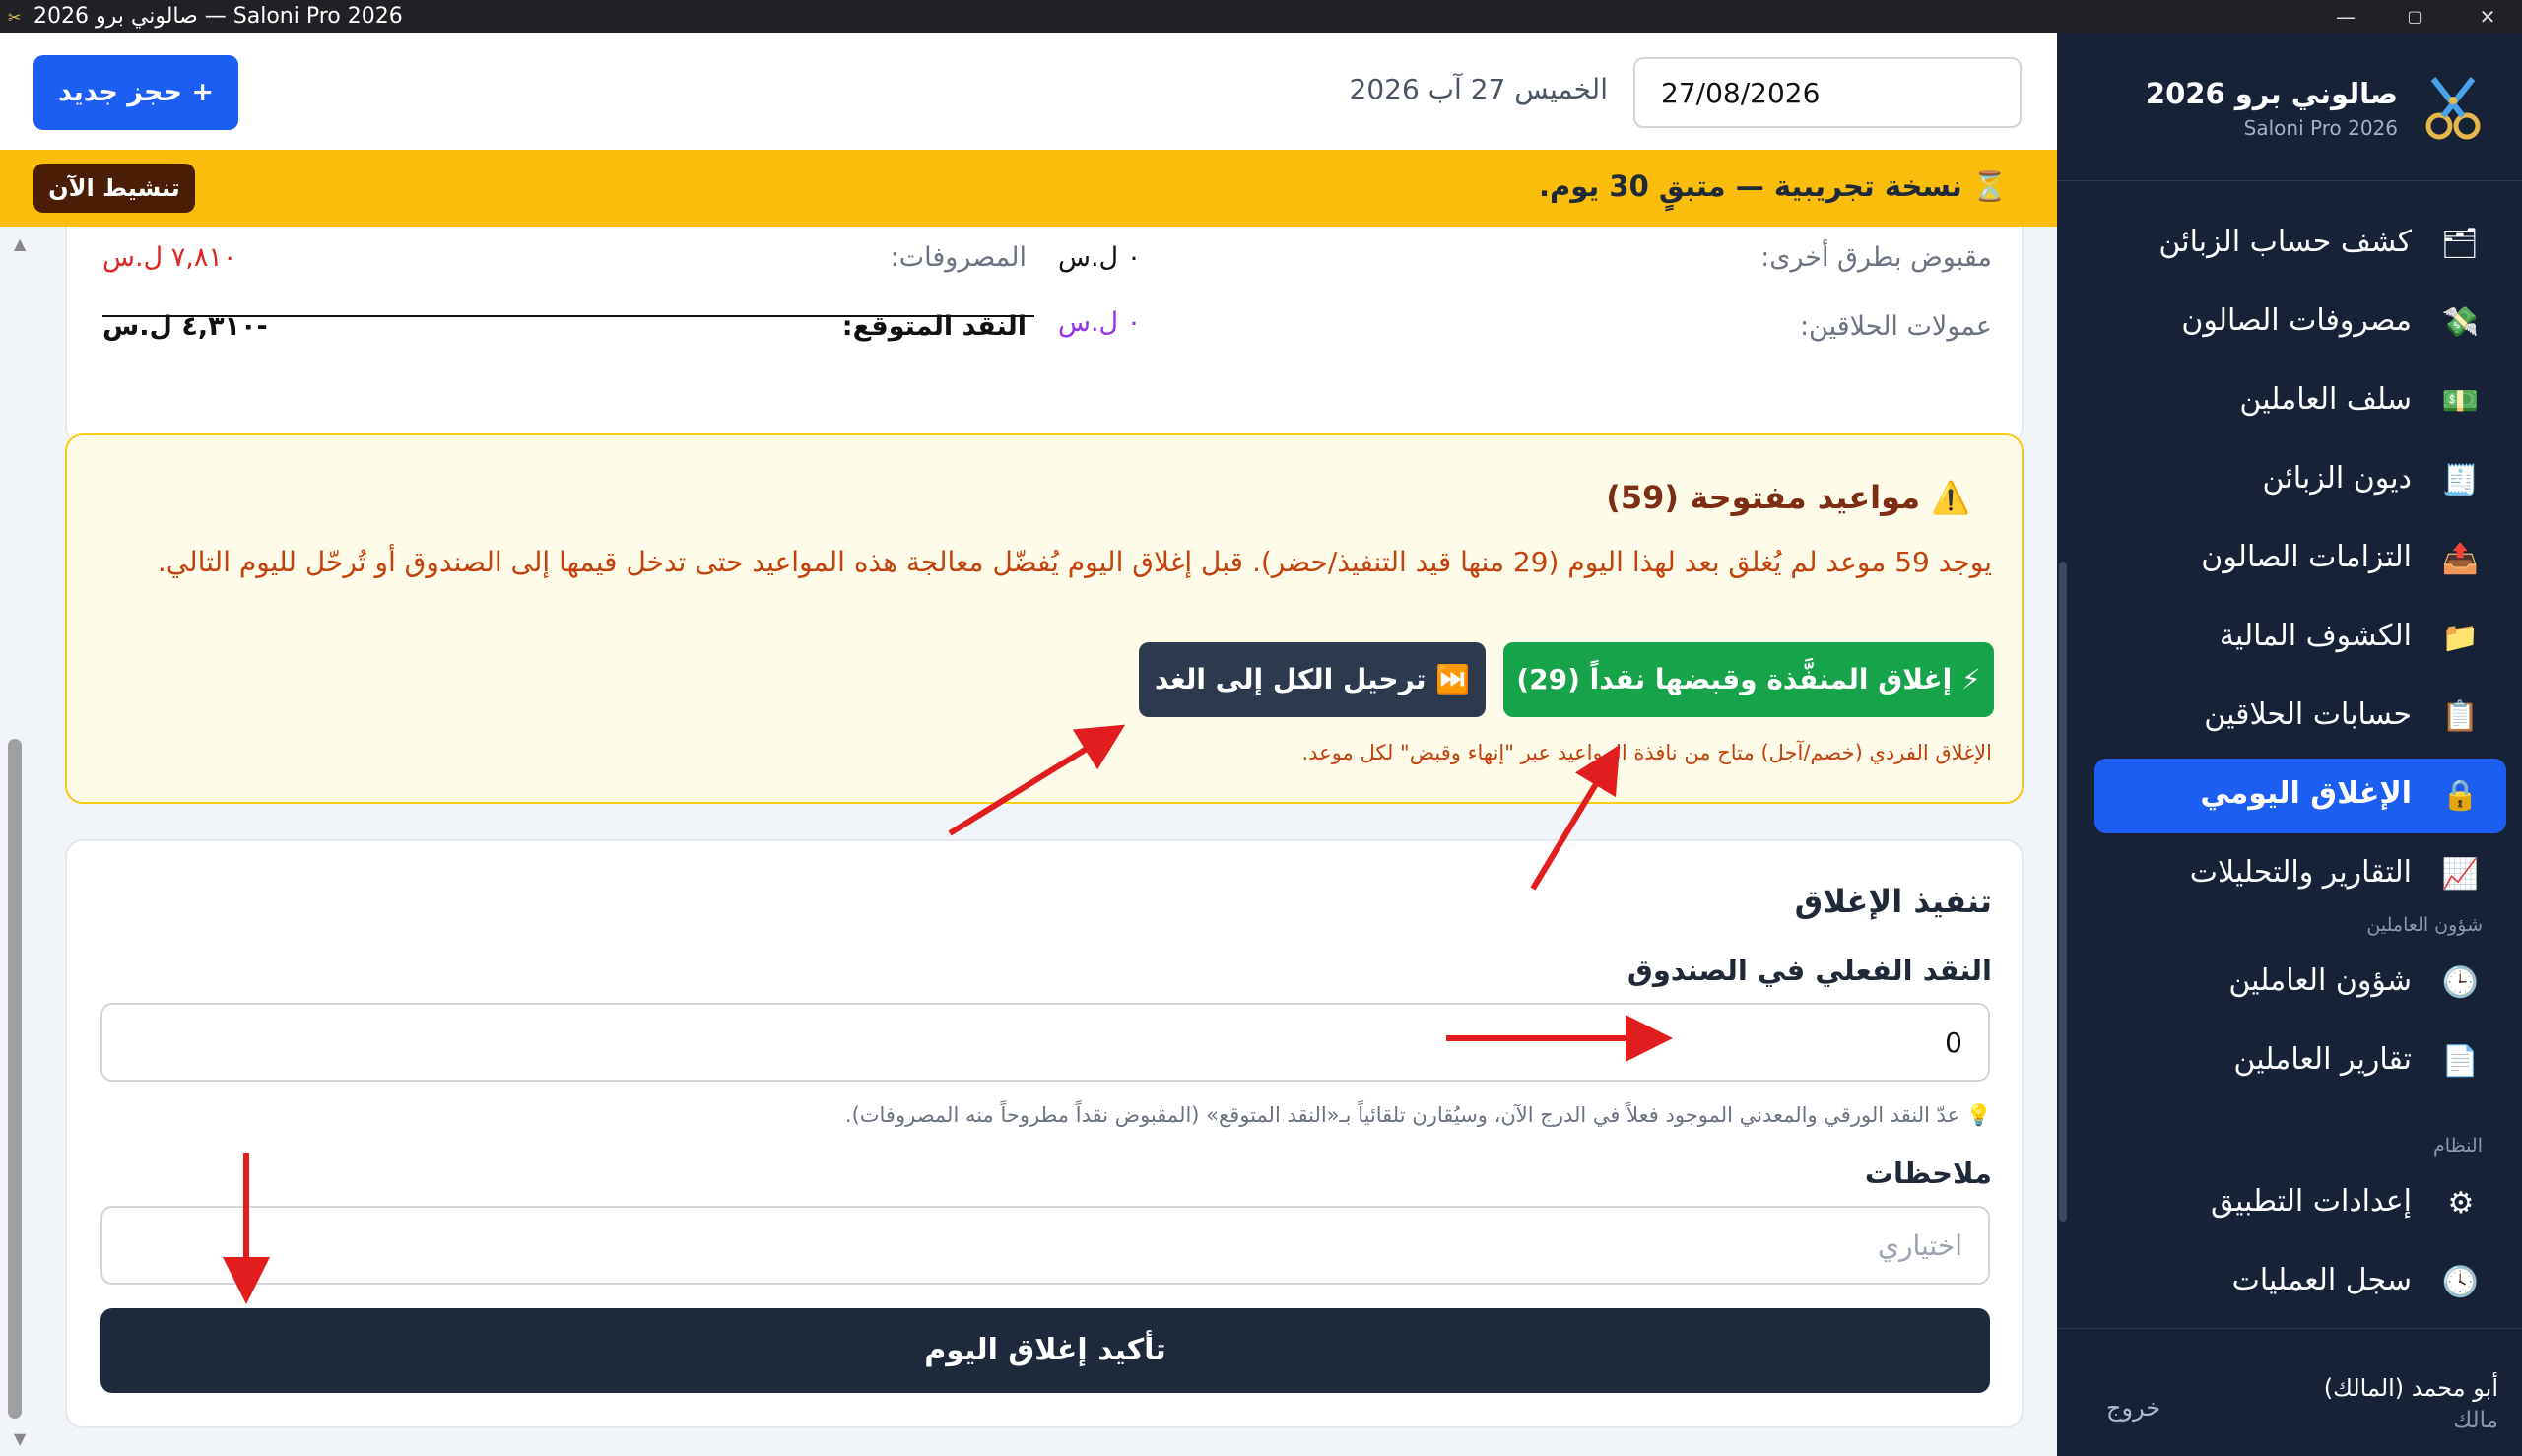 The image size is (2522, 1456). I want to click on lock-icon: 🔒, so click(2460, 795).